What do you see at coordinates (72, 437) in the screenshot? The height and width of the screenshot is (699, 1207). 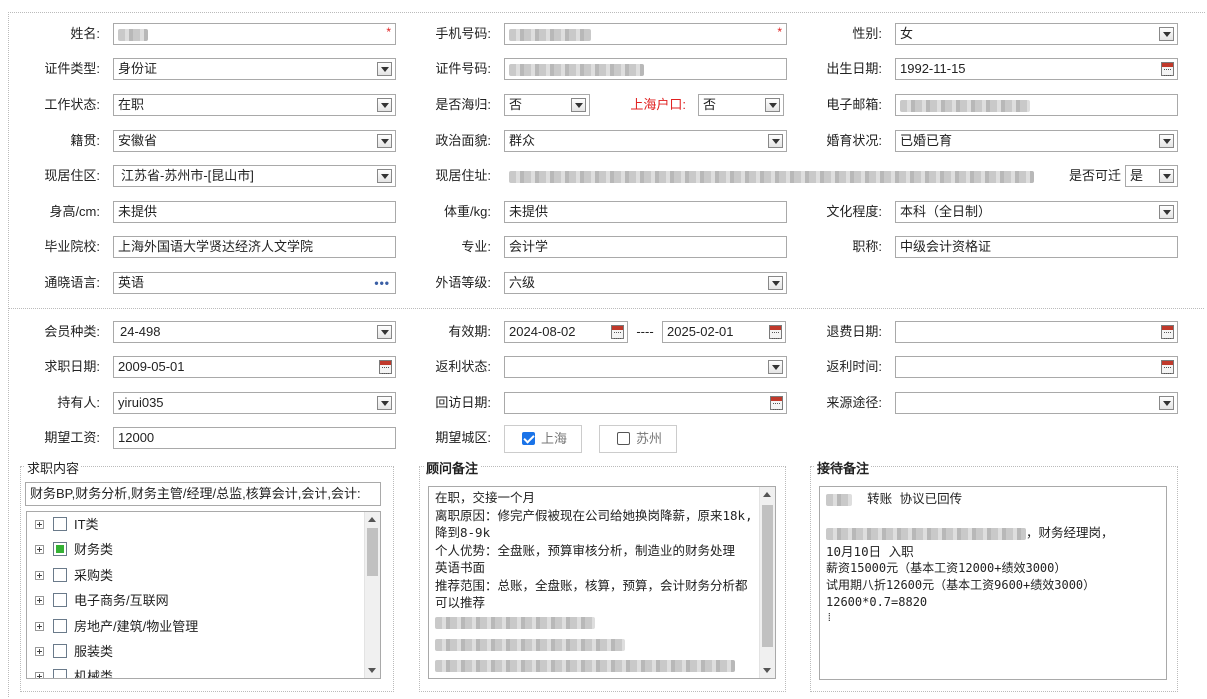 I see `salary-label: 期望工资:` at bounding box center [72, 437].